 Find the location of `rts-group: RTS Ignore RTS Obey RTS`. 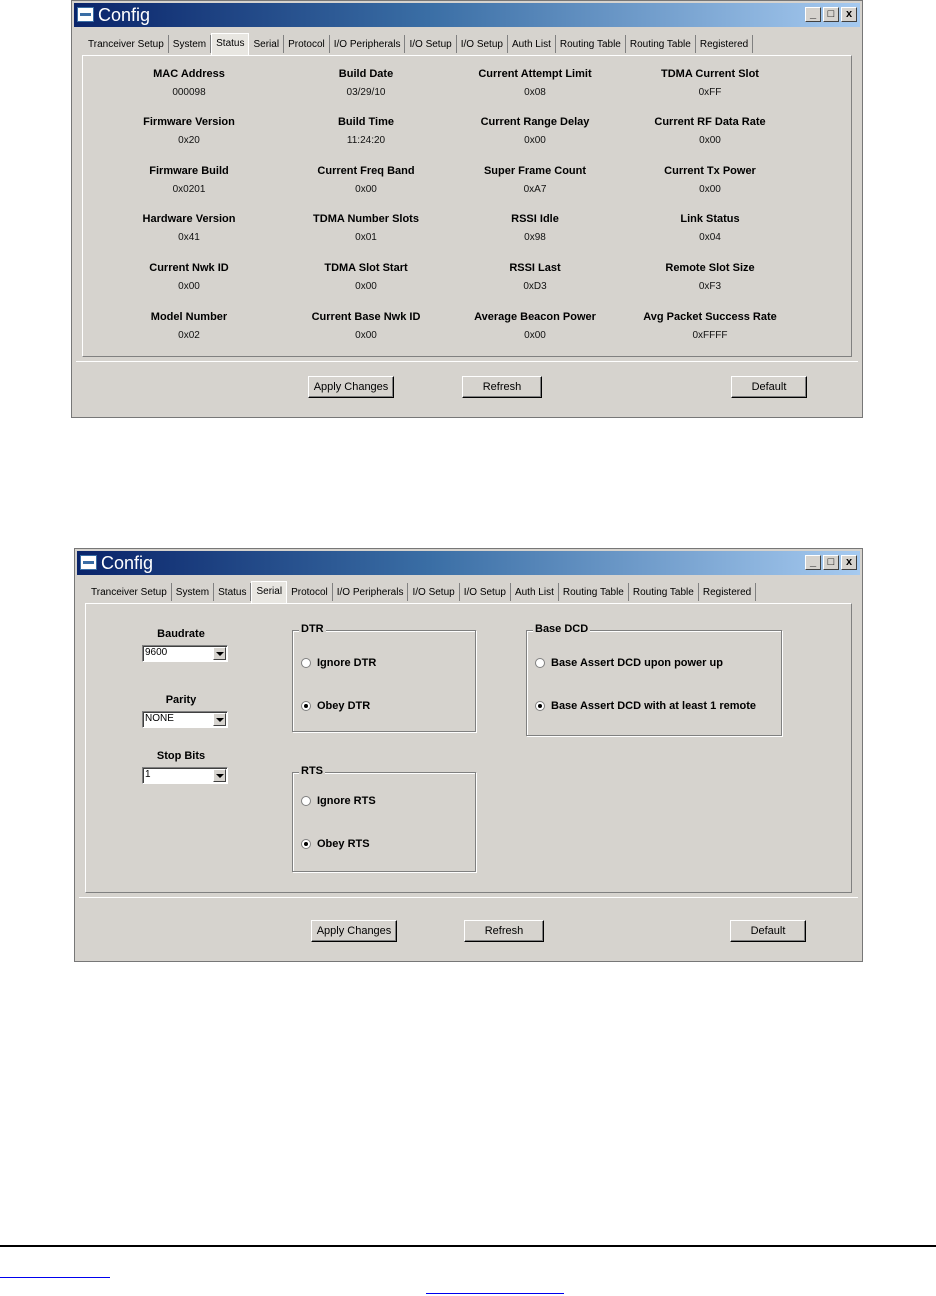

rts-group: RTS Ignore RTS Obey RTS is located at coordinates (384, 818).